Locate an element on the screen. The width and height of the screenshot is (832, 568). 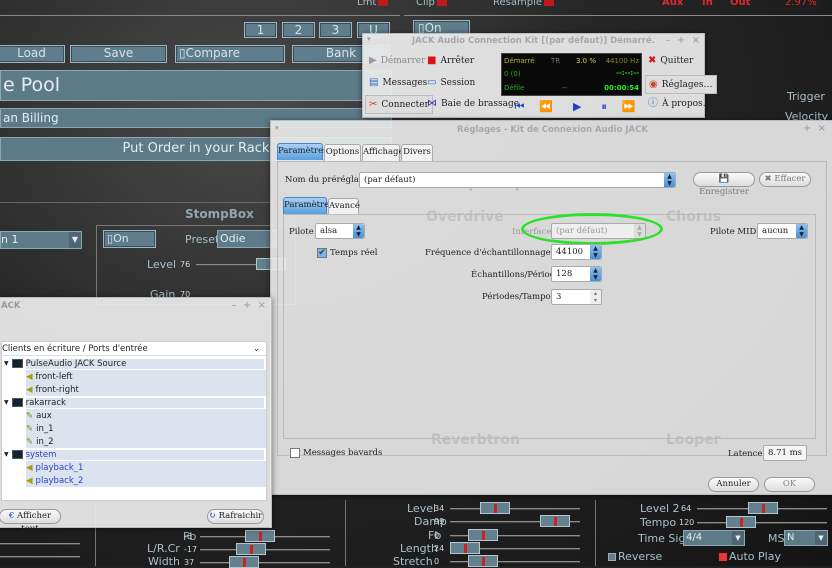
tr-text: TR is located at coordinates (556, 61).